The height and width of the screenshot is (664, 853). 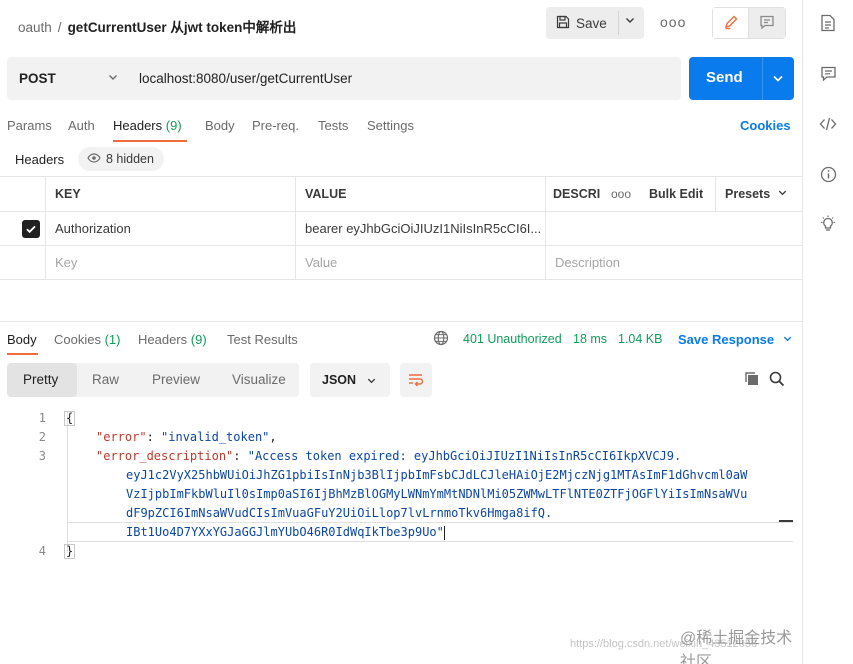 What do you see at coordinates (198, 339) in the screenshot?
I see `response-tab-headers-count: (9)` at bounding box center [198, 339].